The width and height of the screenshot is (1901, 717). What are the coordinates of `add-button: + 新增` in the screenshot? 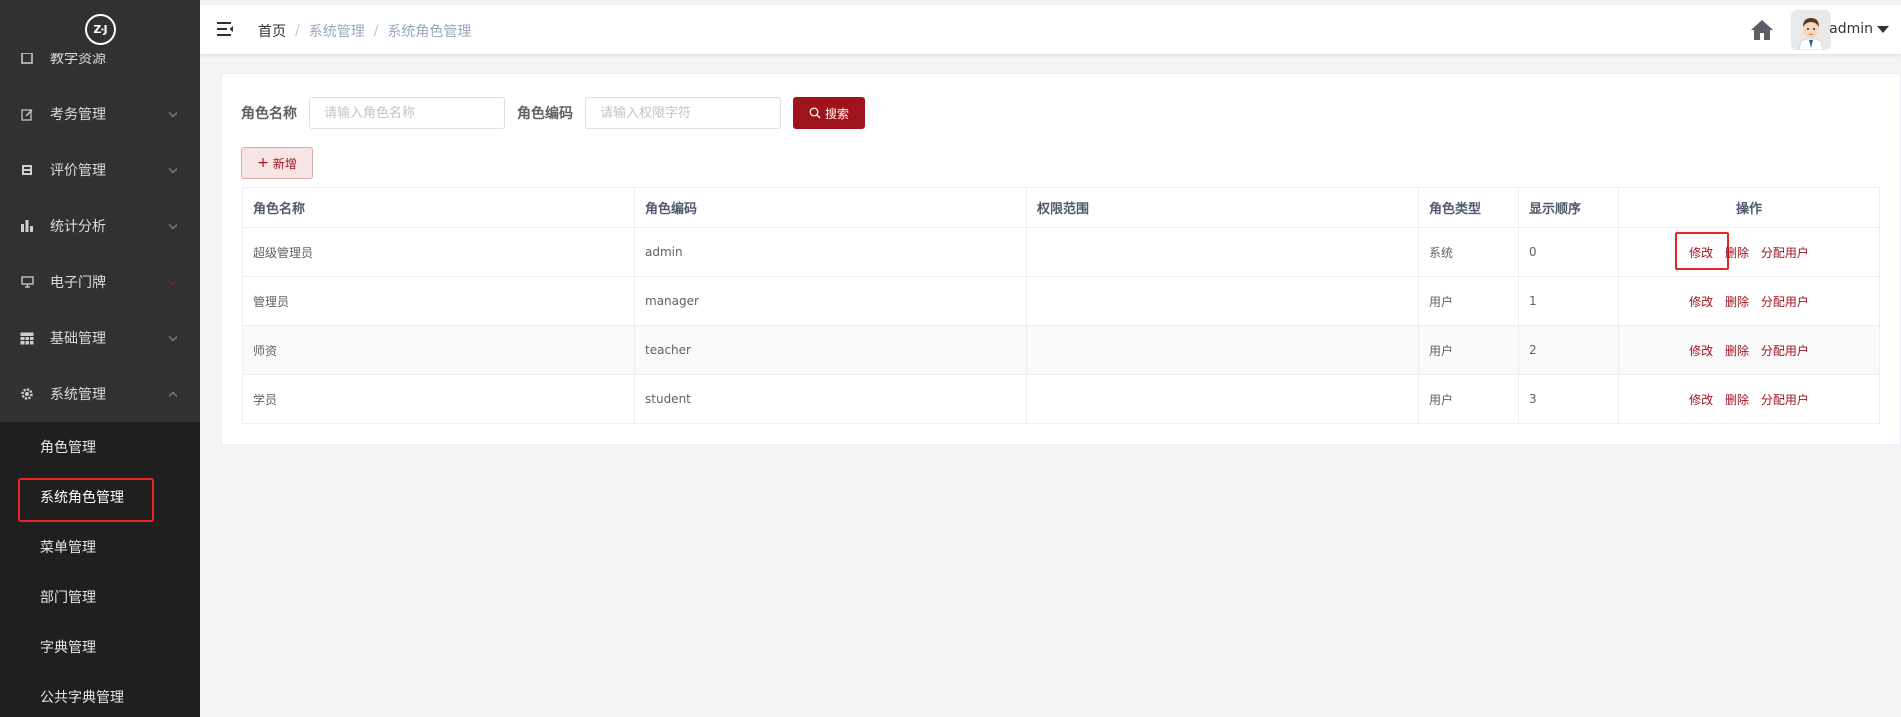 It's located at (277, 163).